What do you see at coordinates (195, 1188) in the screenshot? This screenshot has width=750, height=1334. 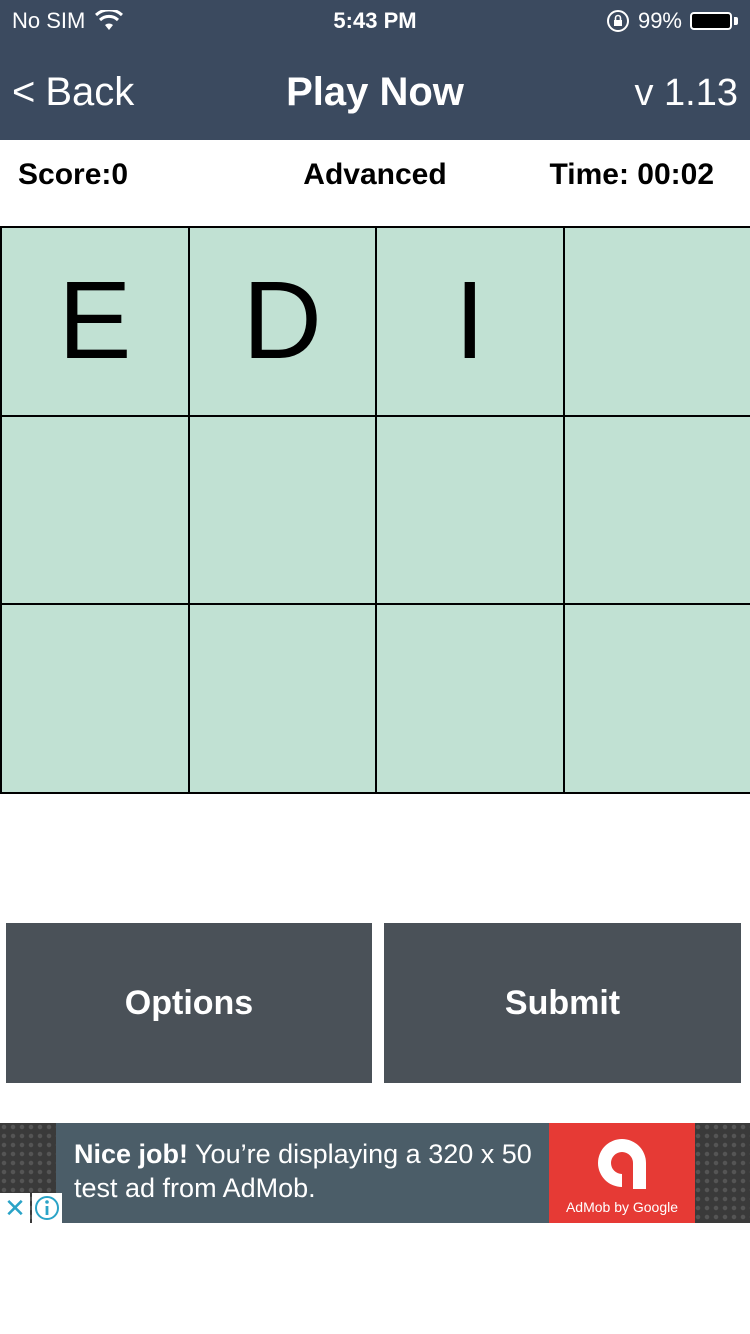 I see `ad-body-line2: test ad from AdMob.` at bounding box center [195, 1188].